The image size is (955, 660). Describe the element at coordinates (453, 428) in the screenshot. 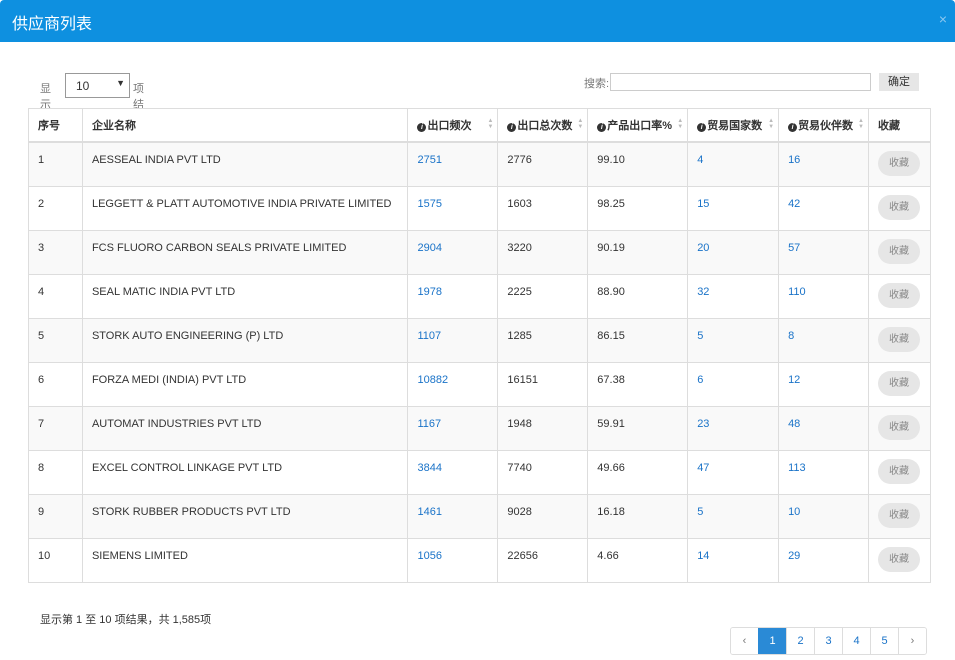

I see `export-freq-cell: 1167` at that location.